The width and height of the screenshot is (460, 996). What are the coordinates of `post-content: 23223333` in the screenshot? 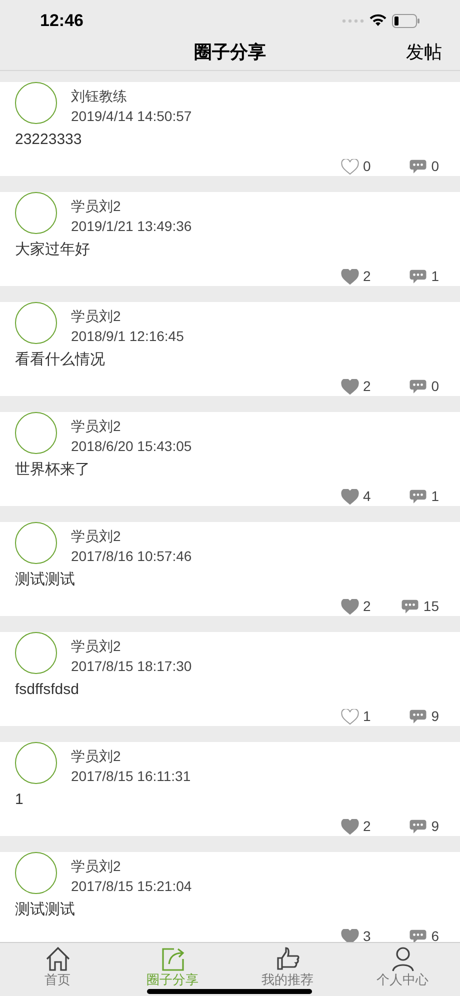 It's located at (49, 140).